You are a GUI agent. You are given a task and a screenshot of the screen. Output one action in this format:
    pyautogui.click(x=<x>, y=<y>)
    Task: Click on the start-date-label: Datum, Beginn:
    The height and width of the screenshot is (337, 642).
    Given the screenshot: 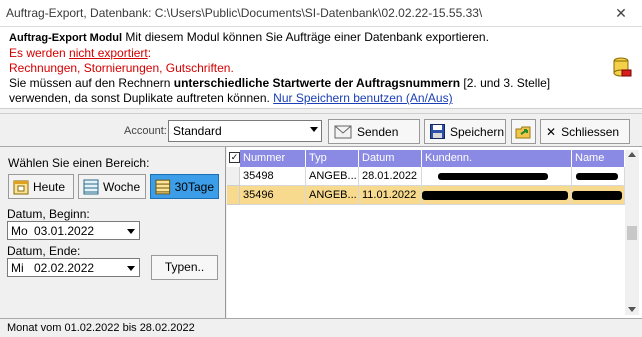 What is the action you would take?
    pyautogui.click(x=48, y=214)
    